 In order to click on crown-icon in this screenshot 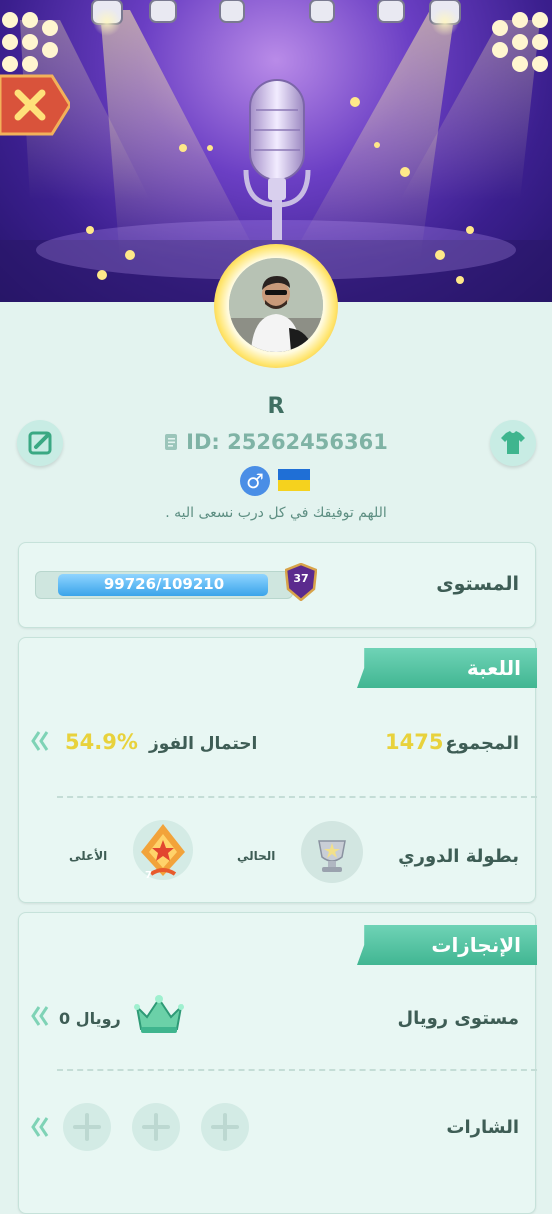, I will do `click(159, 1014)`.